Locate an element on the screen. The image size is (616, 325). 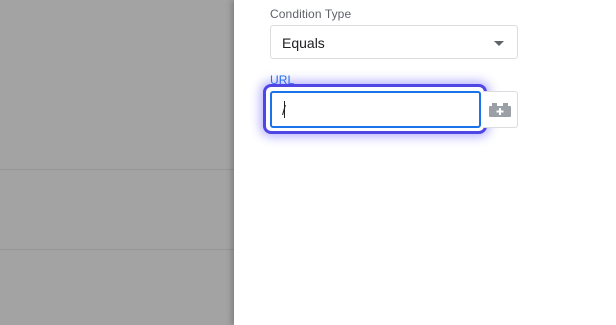
variable-picker-button is located at coordinates (500, 109).